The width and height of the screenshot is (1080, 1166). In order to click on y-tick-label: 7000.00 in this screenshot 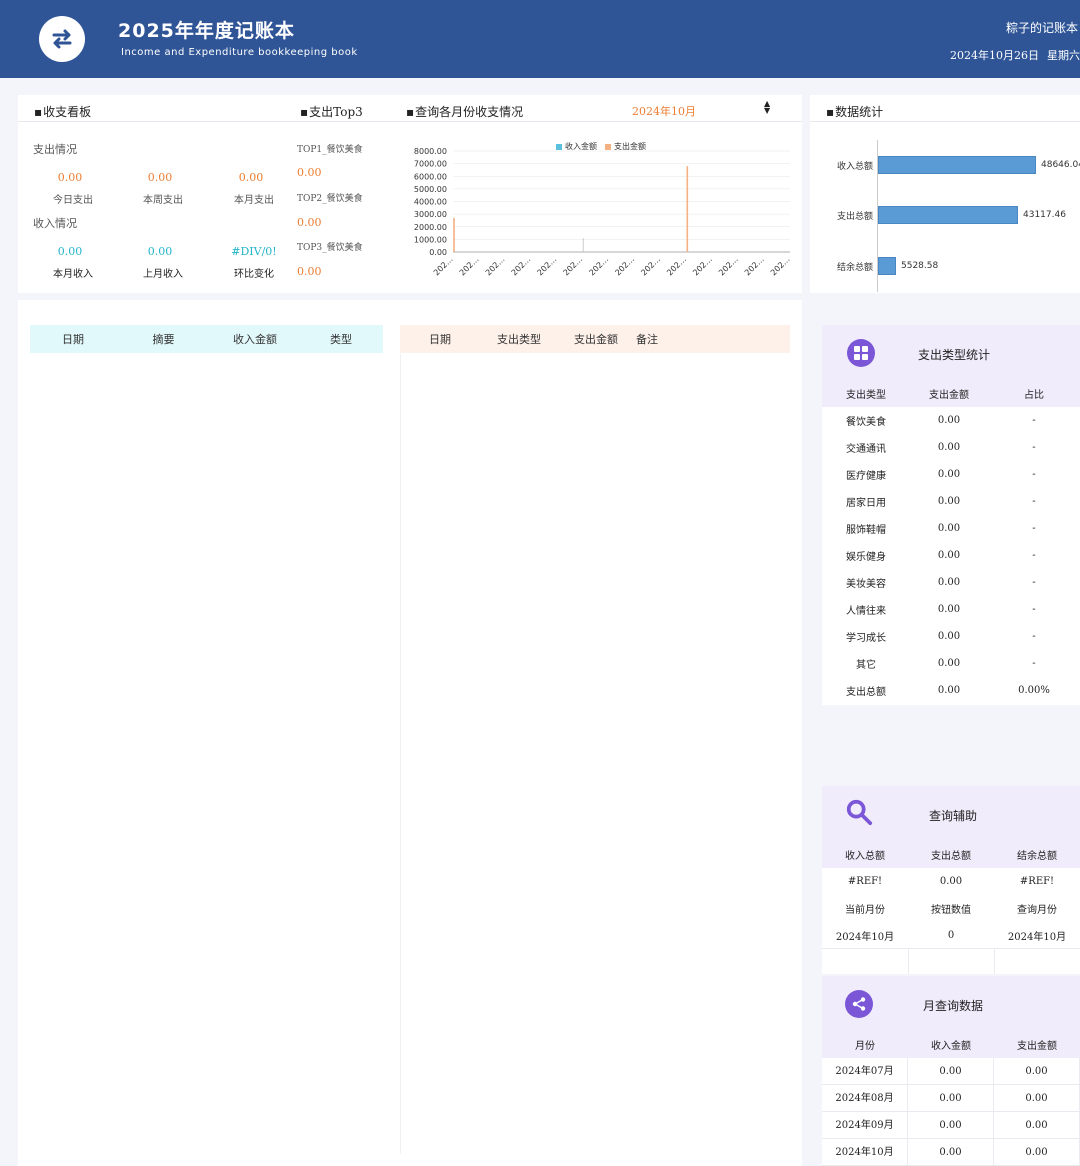, I will do `click(430, 164)`.